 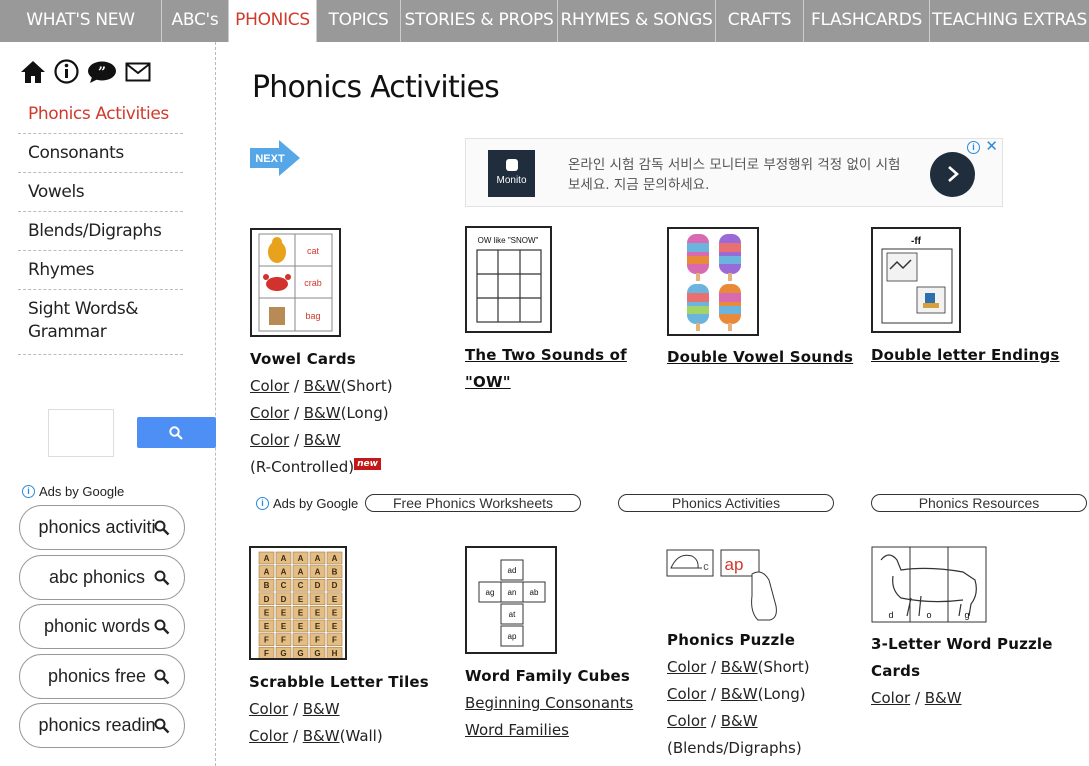 I want to click on ad-next-button, so click(x=952, y=174).